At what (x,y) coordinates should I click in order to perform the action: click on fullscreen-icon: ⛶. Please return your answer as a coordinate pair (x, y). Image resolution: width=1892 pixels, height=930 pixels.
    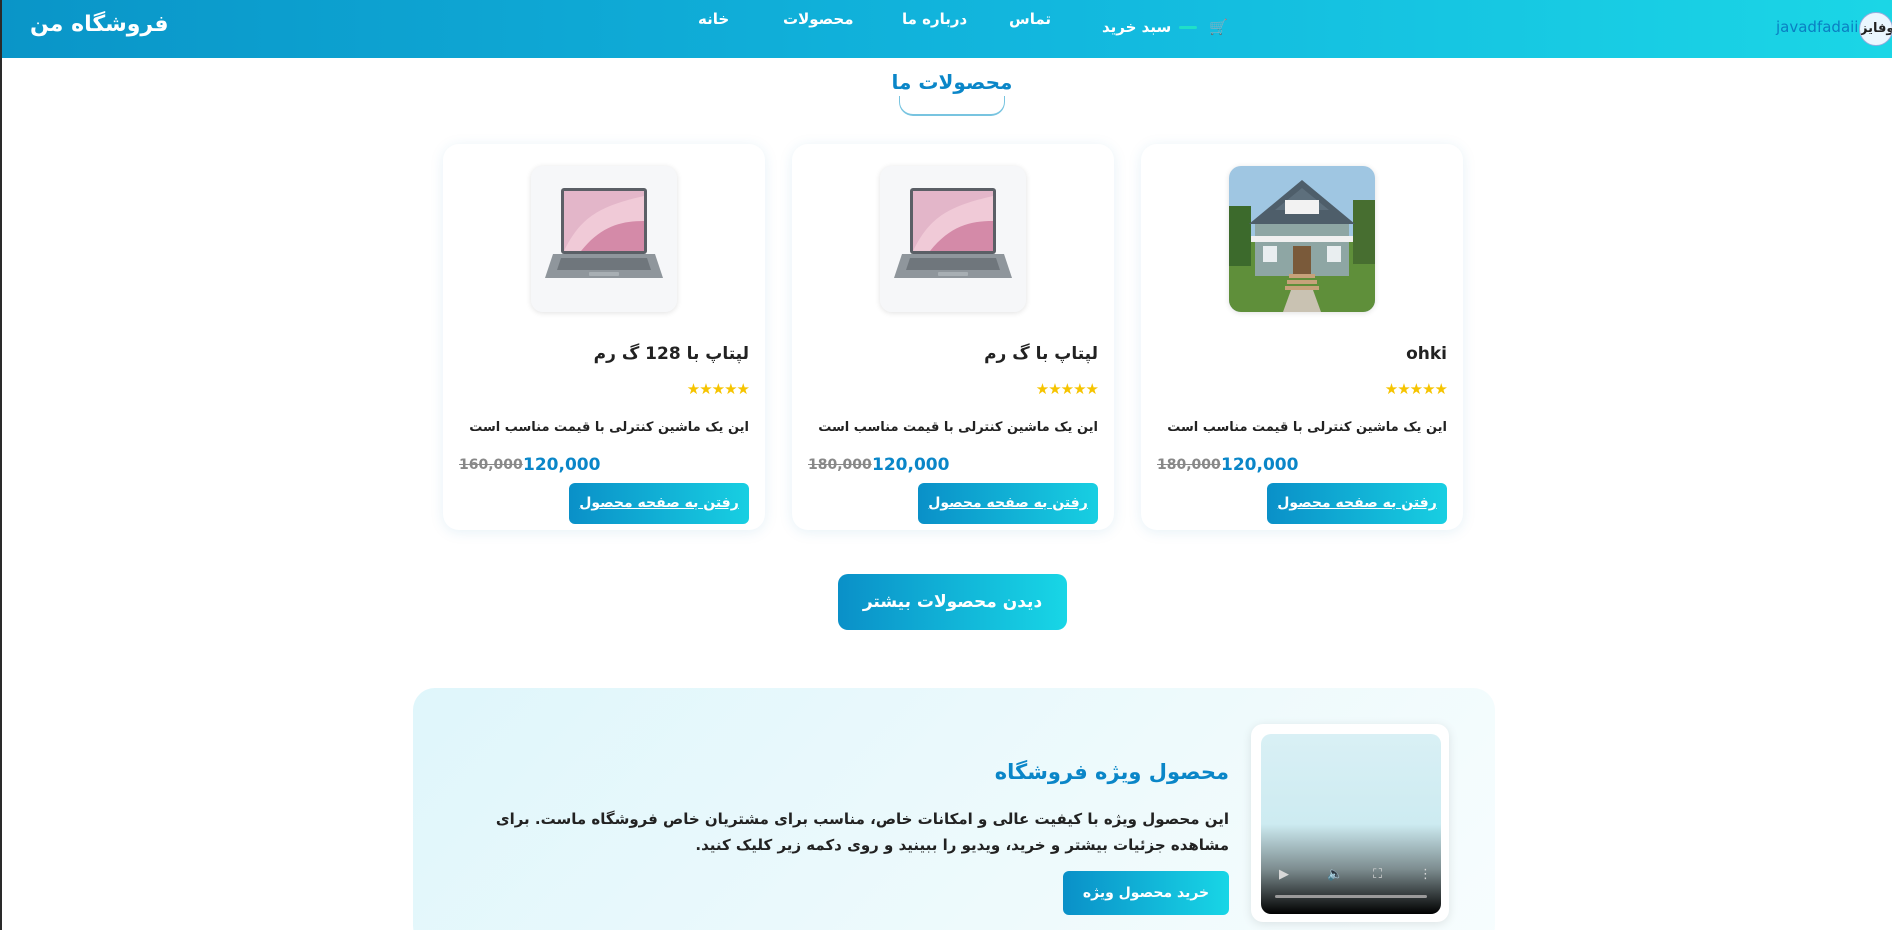
    Looking at the image, I should click on (1377, 874).